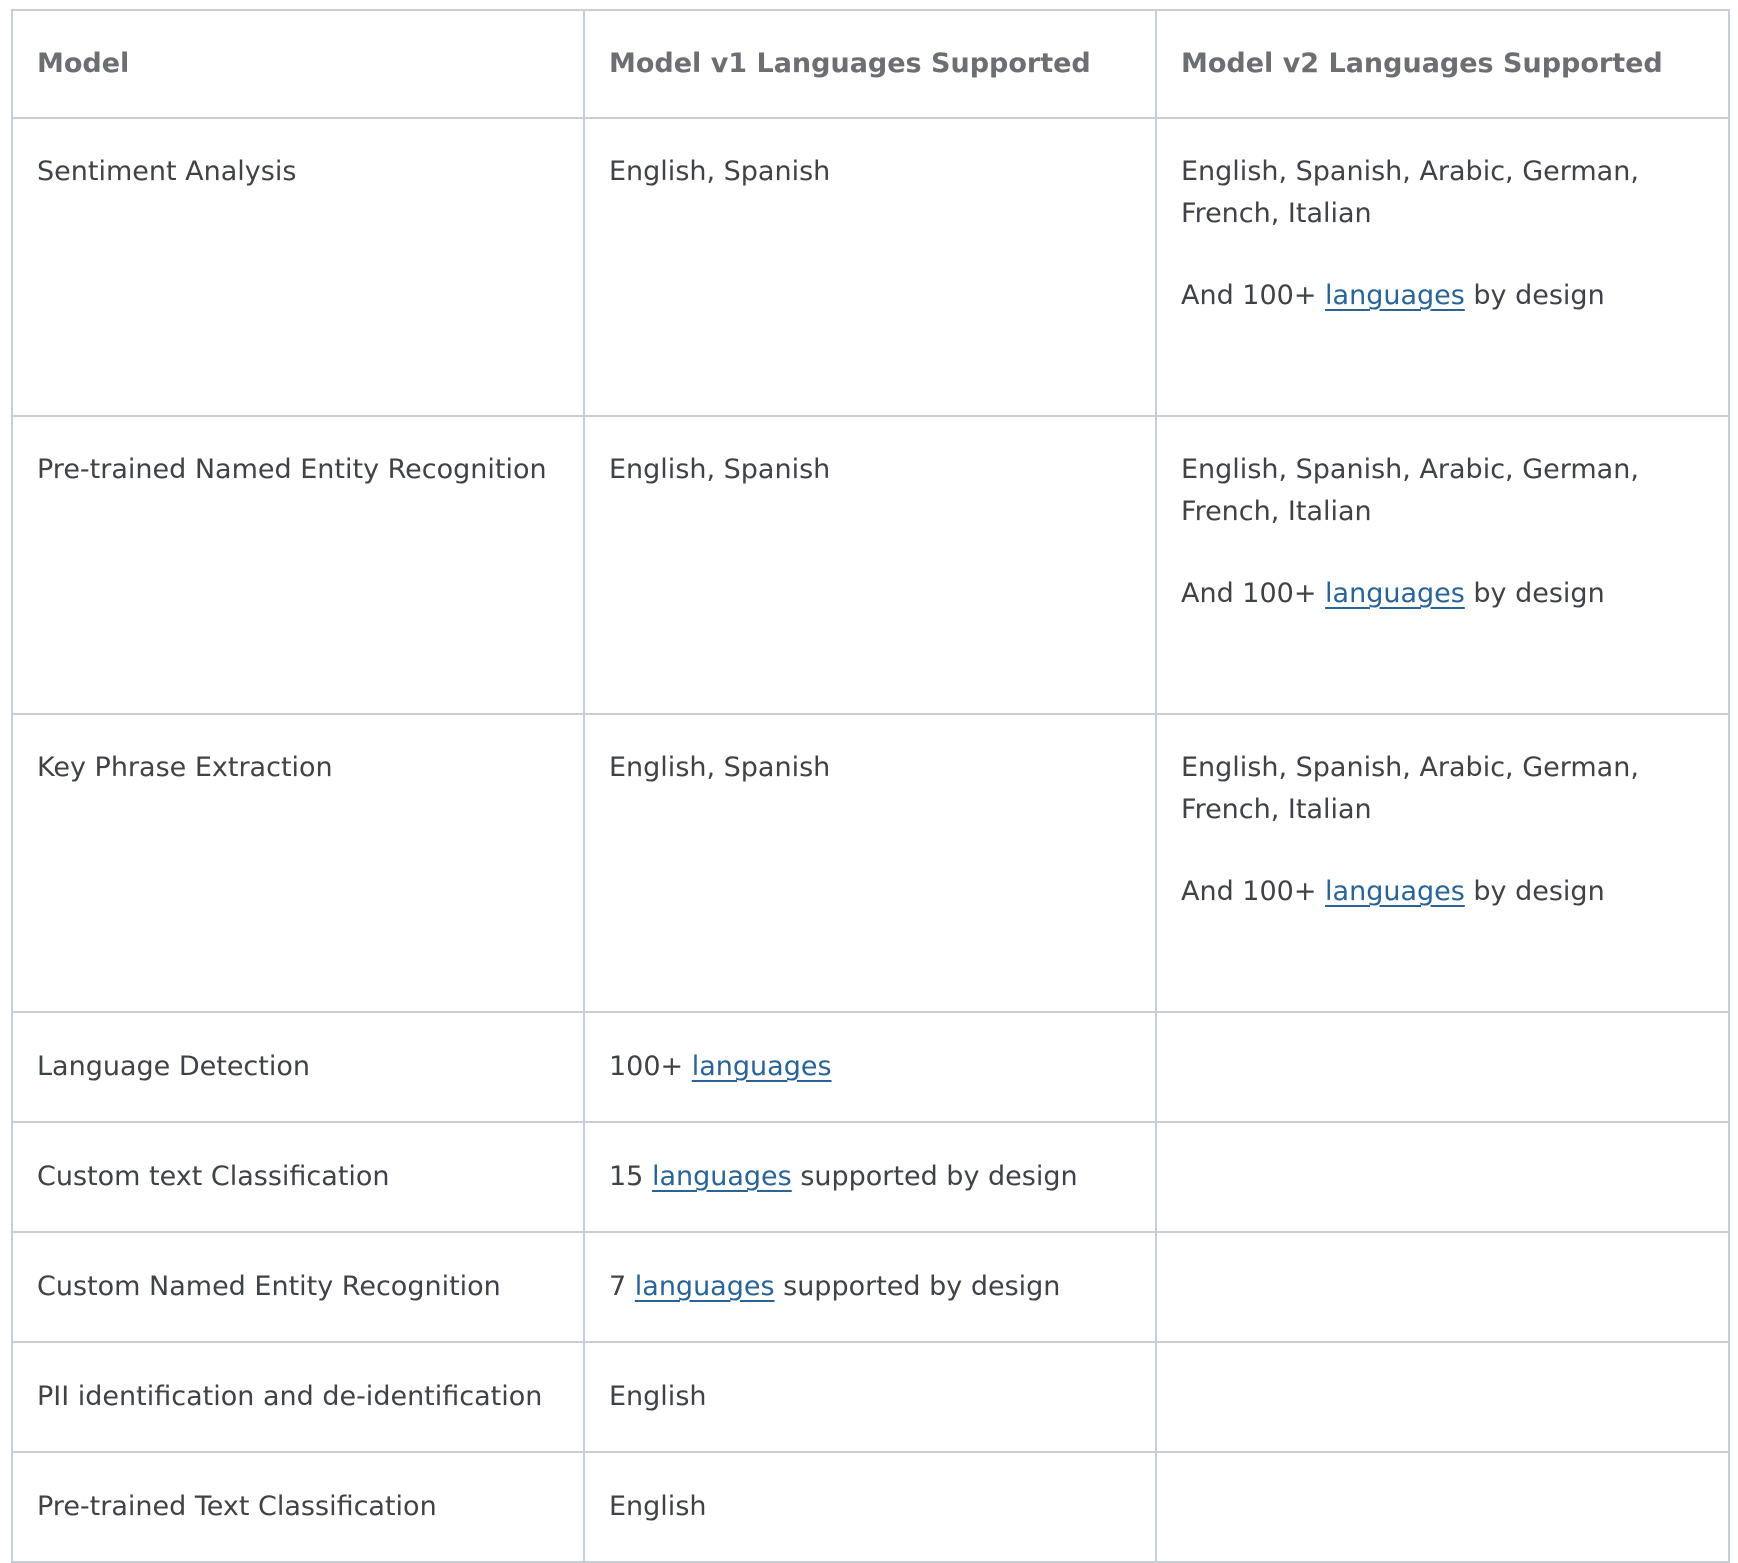 Image resolution: width=1738 pixels, height=1563 pixels. I want to click on model-cell: Key Phrase Extraction, so click(298, 863).